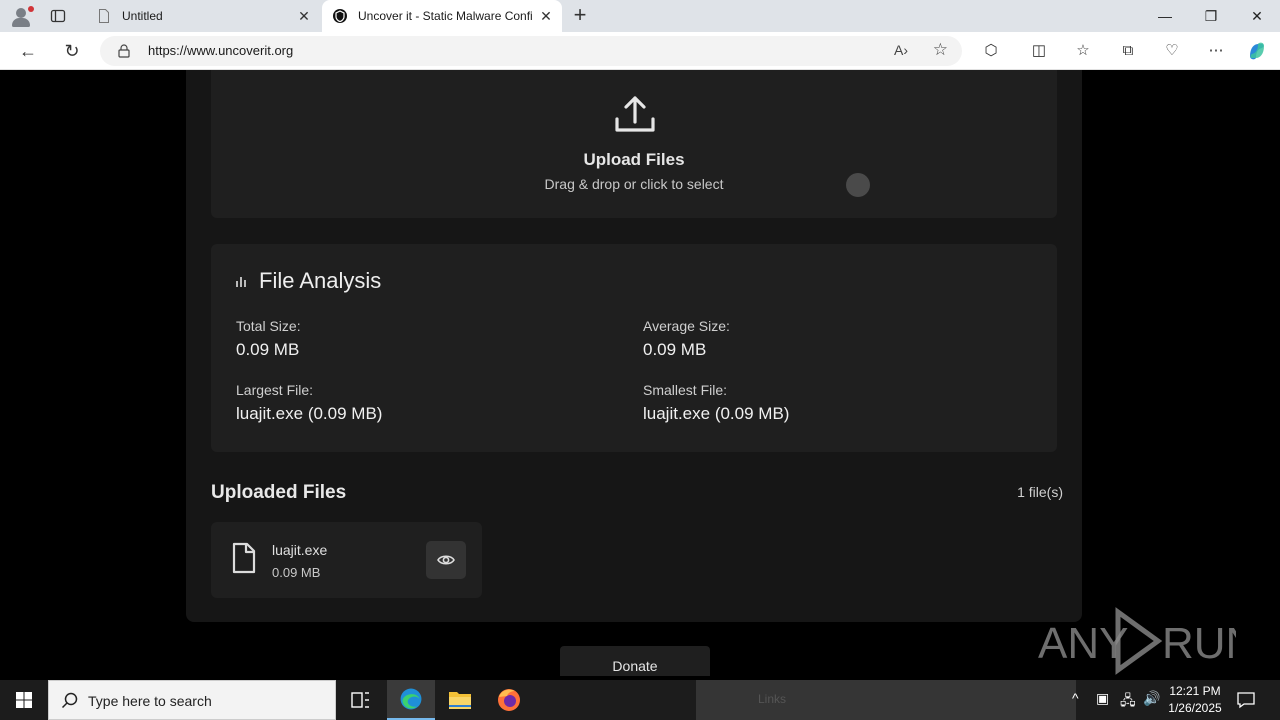 The height and width of the screenshot is (720, 1280). Describe the element at coordinates (991, 51) in the screenshot. I see `extensions-icon: ⬡` at that location.